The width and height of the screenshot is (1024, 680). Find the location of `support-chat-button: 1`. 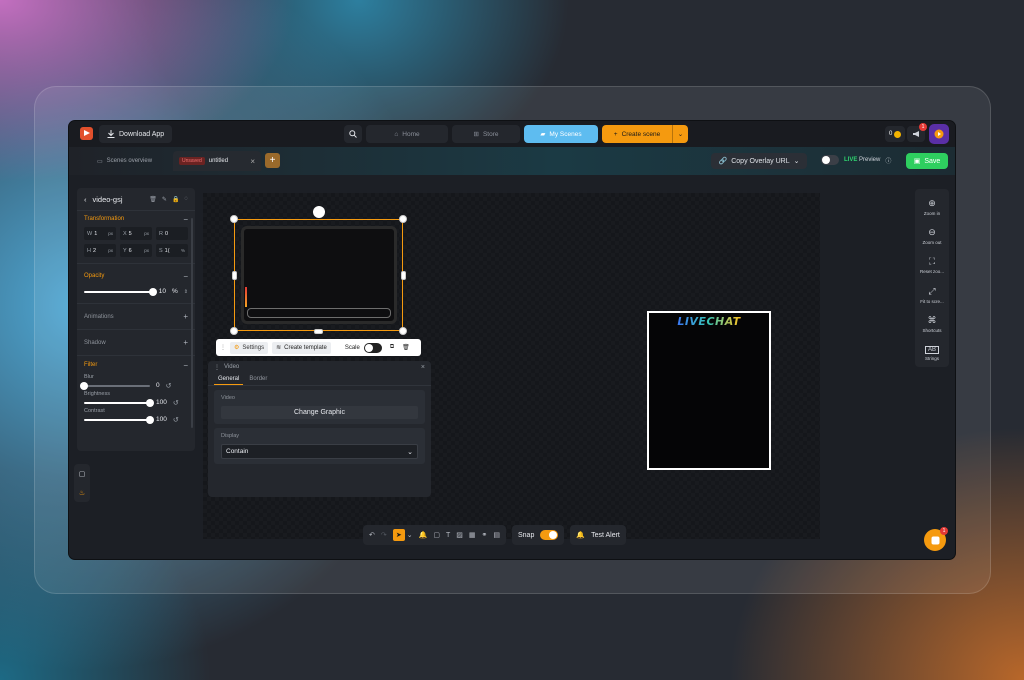

support-chat-button: 1 is located at coordinates (936, 539).